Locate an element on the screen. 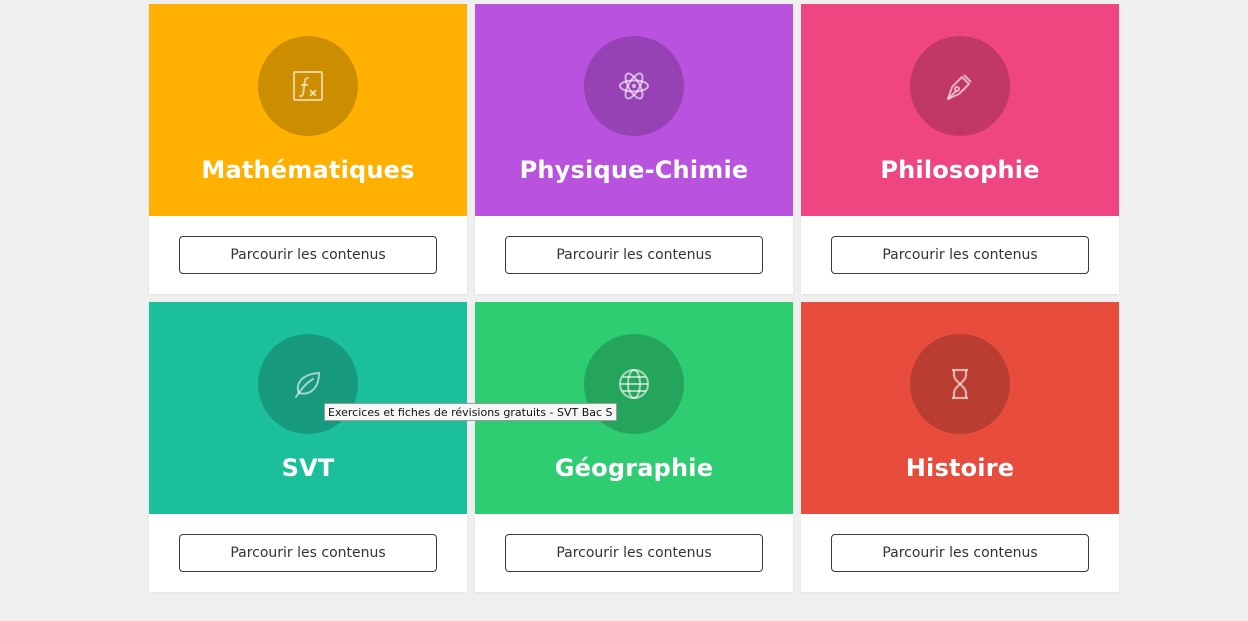 This screenshot has width=1248, height=621. function-fx-icon is located at coordinates (308, 86).